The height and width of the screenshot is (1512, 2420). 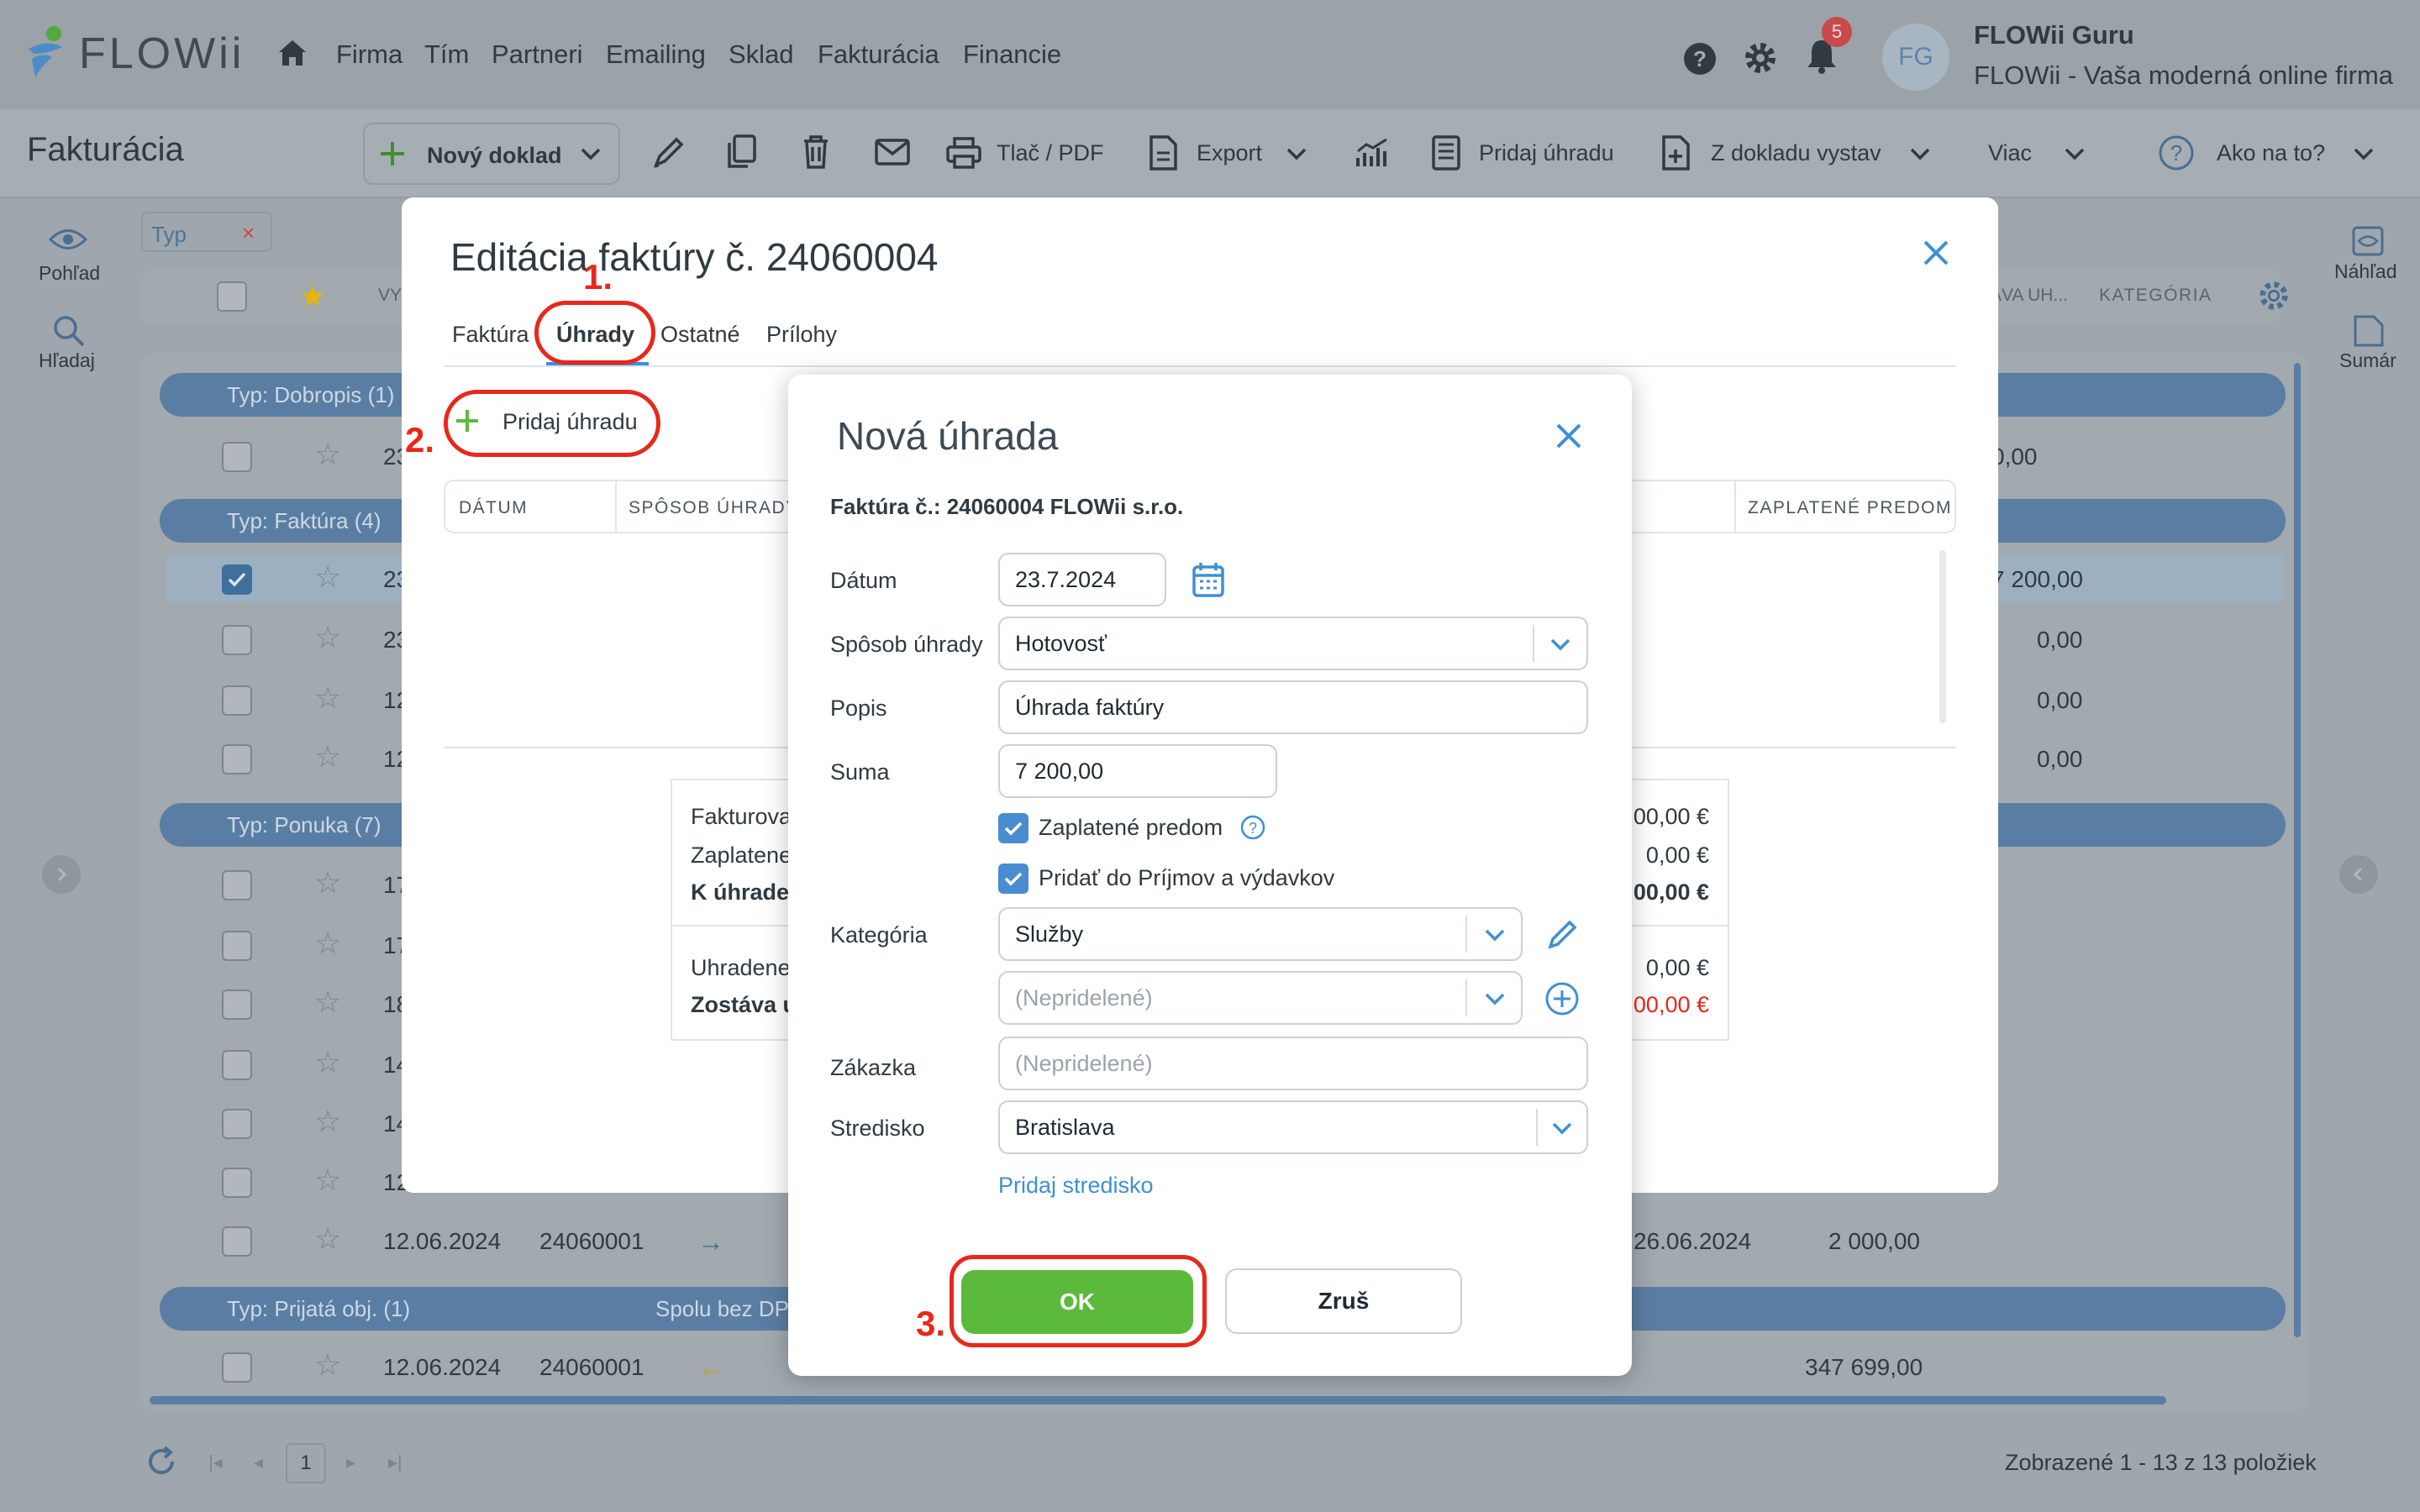 What do you see at coordinates (2075, 153) in the screenshot?
I see `more-chevron-down-icon` at bounding box center [2075, 153].